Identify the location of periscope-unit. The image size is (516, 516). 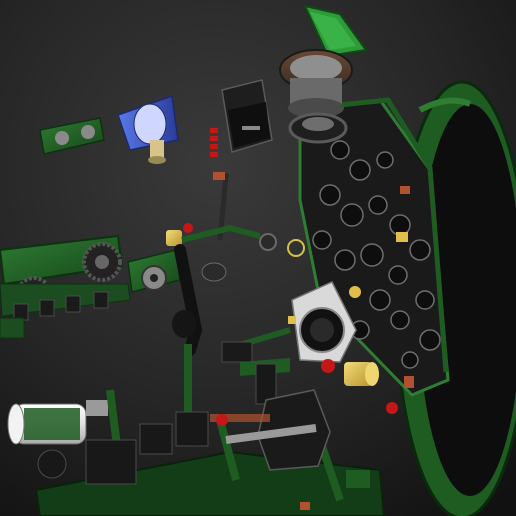
(316, 96).